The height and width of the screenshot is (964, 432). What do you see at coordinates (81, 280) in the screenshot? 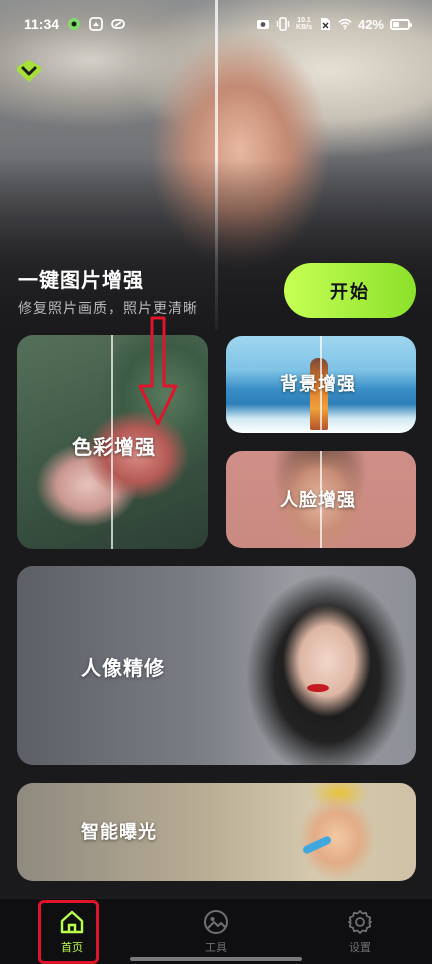
I see `hero-title: 一键图片增强` at bounding box center [81, 280].